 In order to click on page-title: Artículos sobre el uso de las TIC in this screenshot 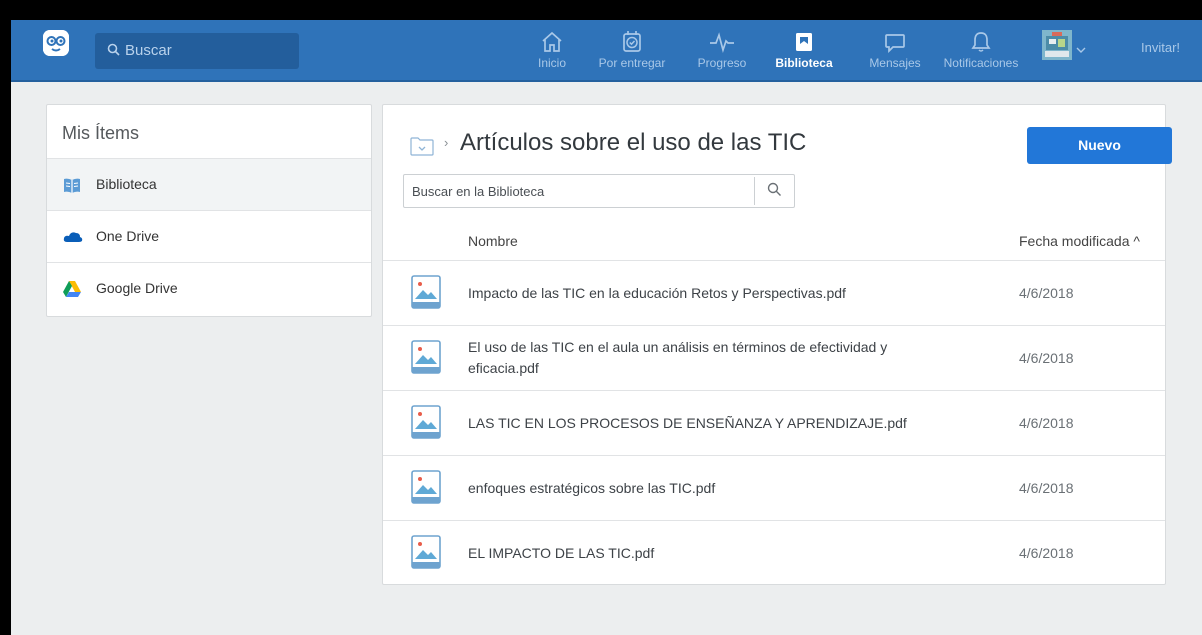, I will do `click(633, 142)`.